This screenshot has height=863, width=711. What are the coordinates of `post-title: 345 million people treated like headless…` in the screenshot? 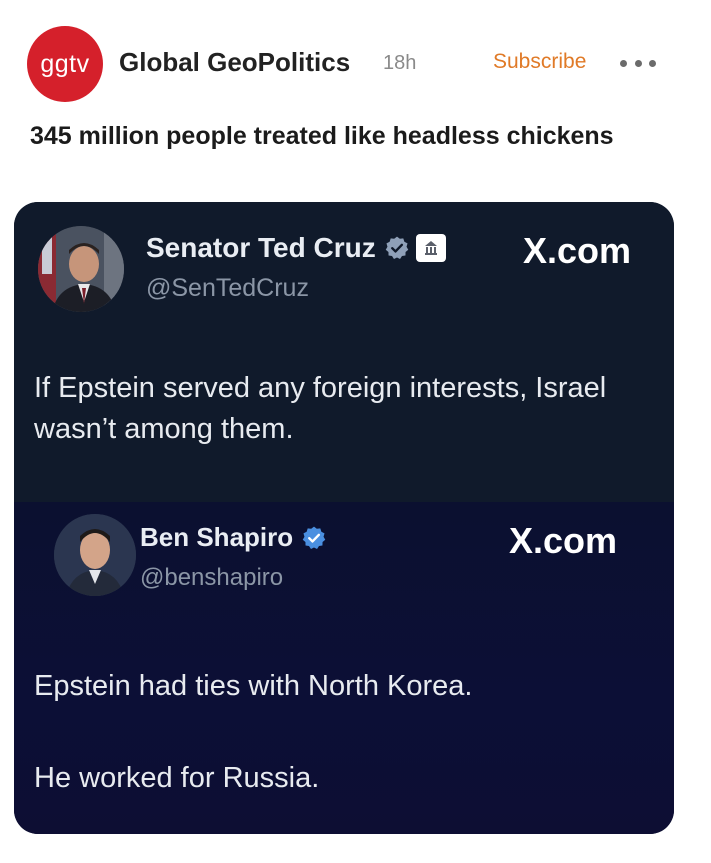 It's located at (322, 136).